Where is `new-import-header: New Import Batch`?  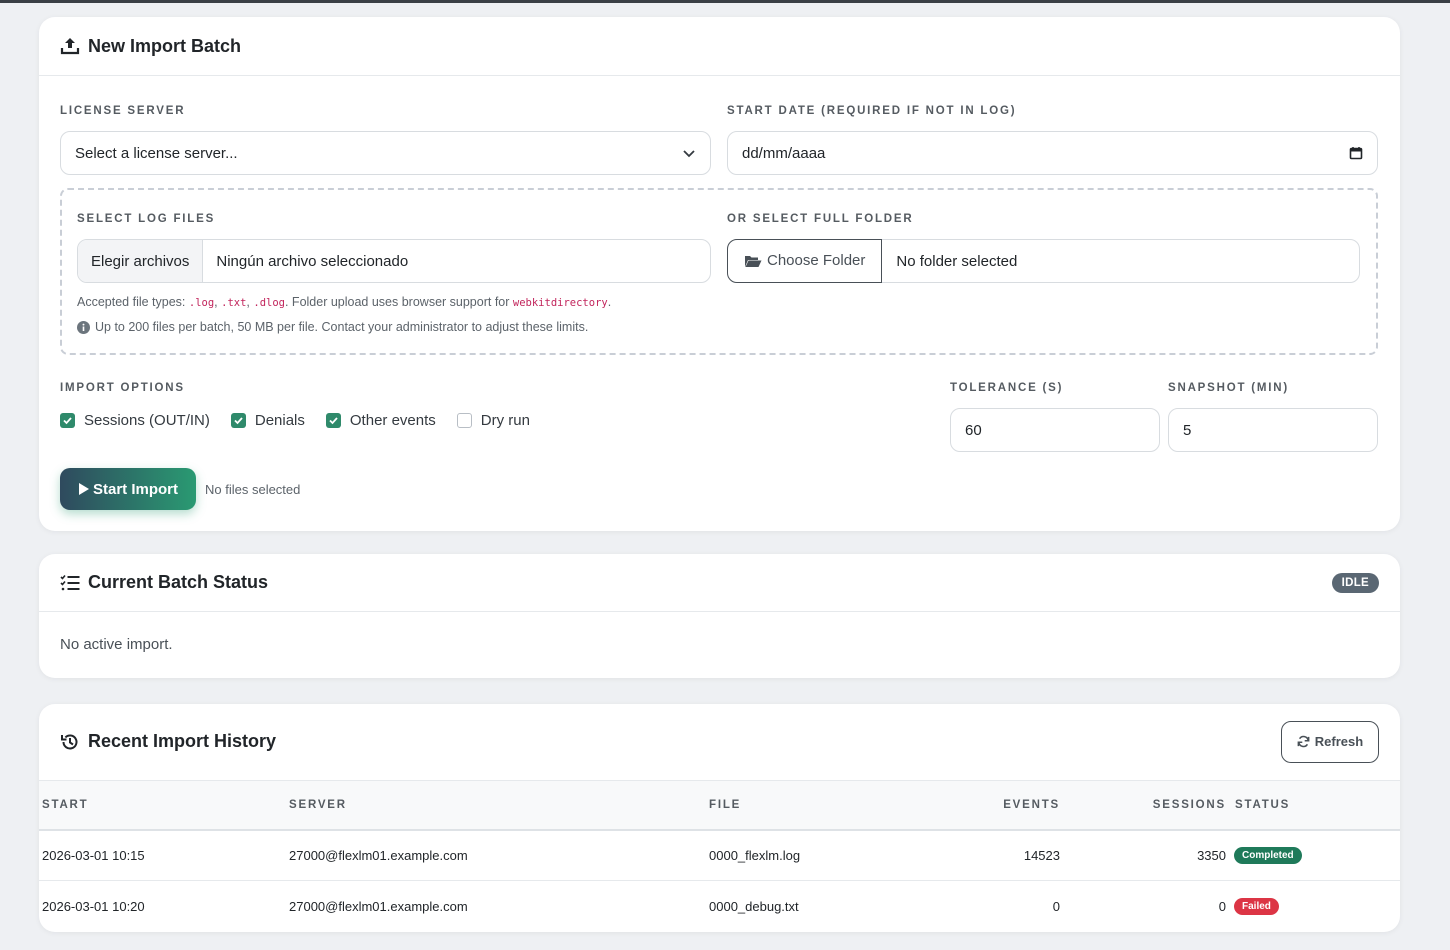
new-import-header: New Import Batch is located at coordinates (719, 46).